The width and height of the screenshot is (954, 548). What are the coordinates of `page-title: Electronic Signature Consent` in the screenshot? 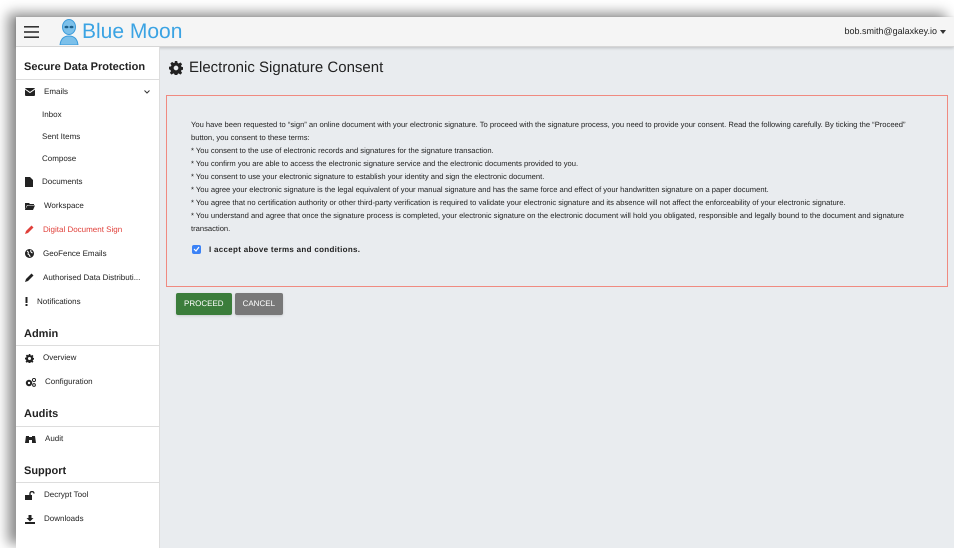 It's located at (286, 68).